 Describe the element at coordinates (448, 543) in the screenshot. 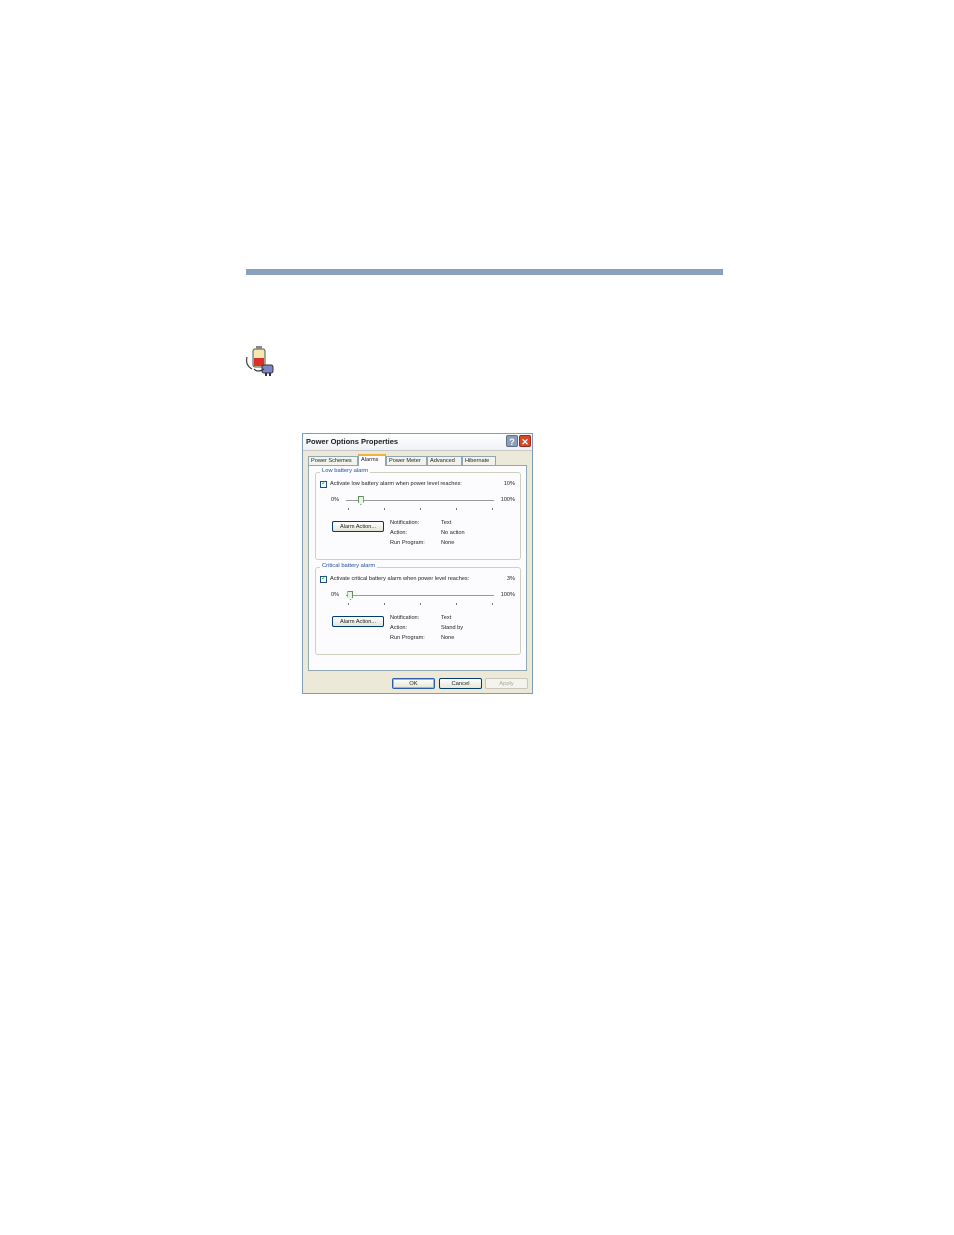

I see `low-program-value: None` at that location.